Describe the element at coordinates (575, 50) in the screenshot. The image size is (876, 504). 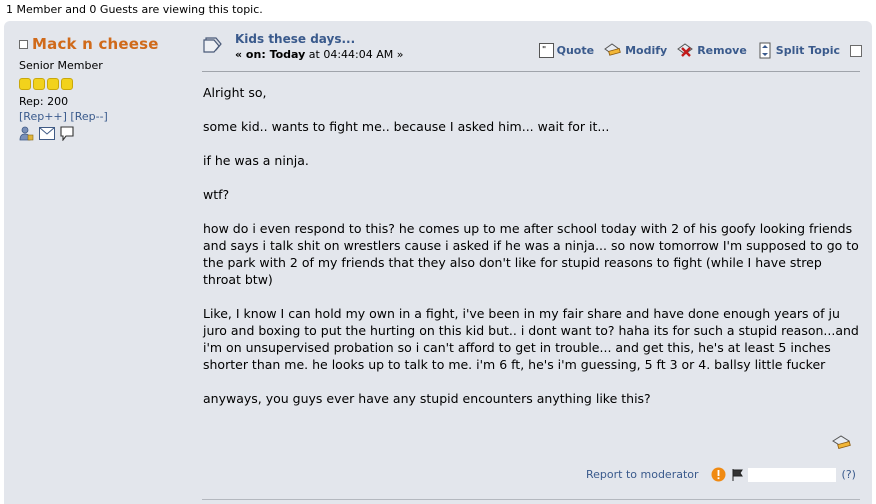
I see `quote-label: Quote` at that location.